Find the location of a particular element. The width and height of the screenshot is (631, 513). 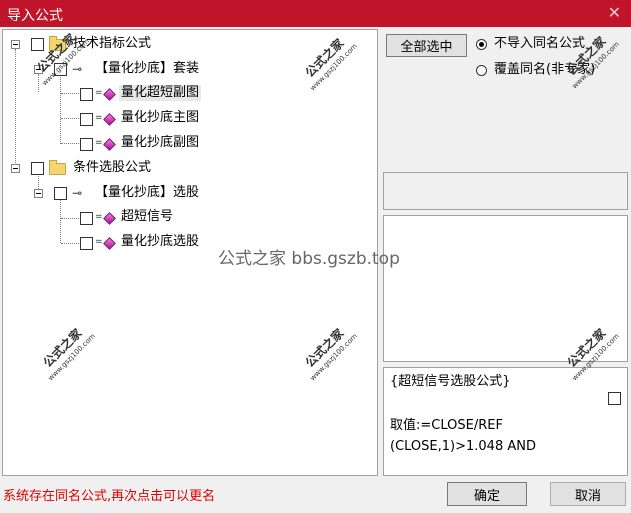

radio-label: 不导入同名公式 is located at coordinates (540, 43).